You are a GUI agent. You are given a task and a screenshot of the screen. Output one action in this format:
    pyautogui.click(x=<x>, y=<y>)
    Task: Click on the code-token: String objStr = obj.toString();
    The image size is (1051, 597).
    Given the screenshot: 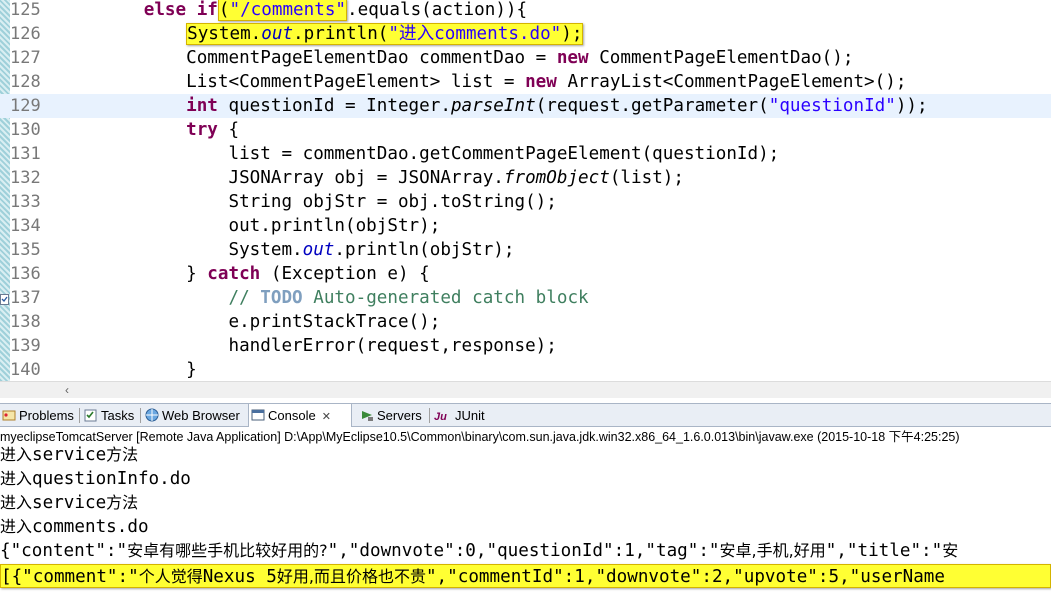 What is the action you would take?
    pyautogui.click(x=308, y=202)
    